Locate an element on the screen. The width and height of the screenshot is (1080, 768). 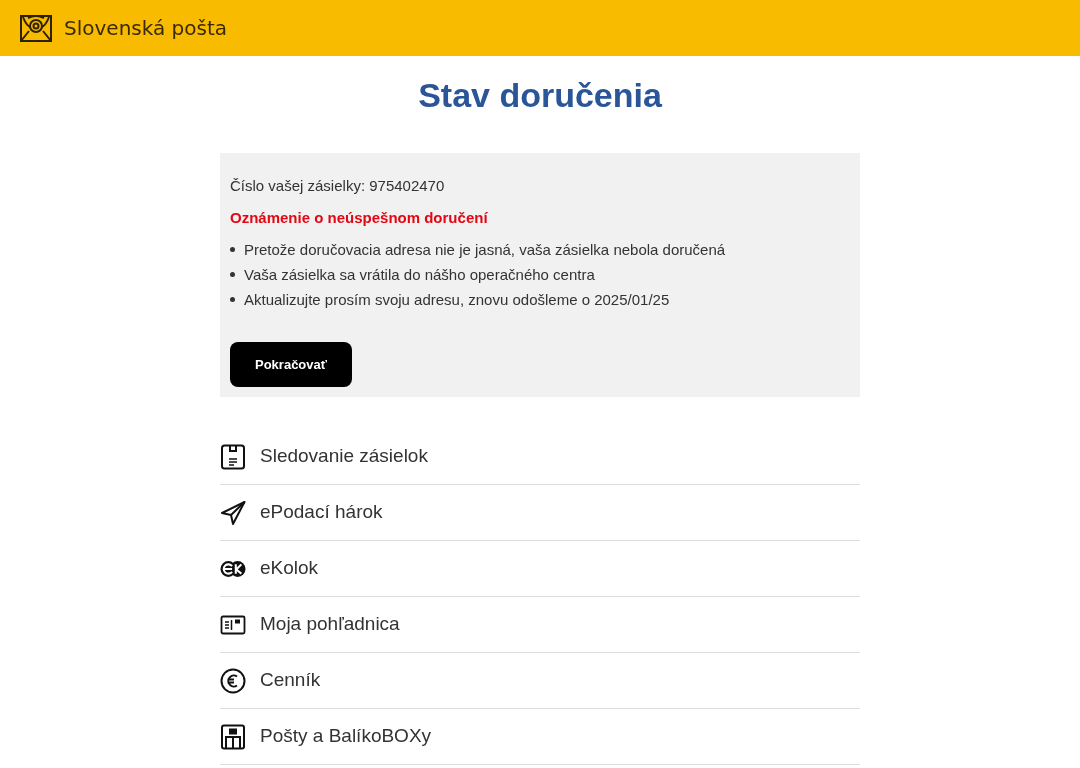
menu-link: Pošty a BalíkoBOXy is located at coordinates (540, 737).